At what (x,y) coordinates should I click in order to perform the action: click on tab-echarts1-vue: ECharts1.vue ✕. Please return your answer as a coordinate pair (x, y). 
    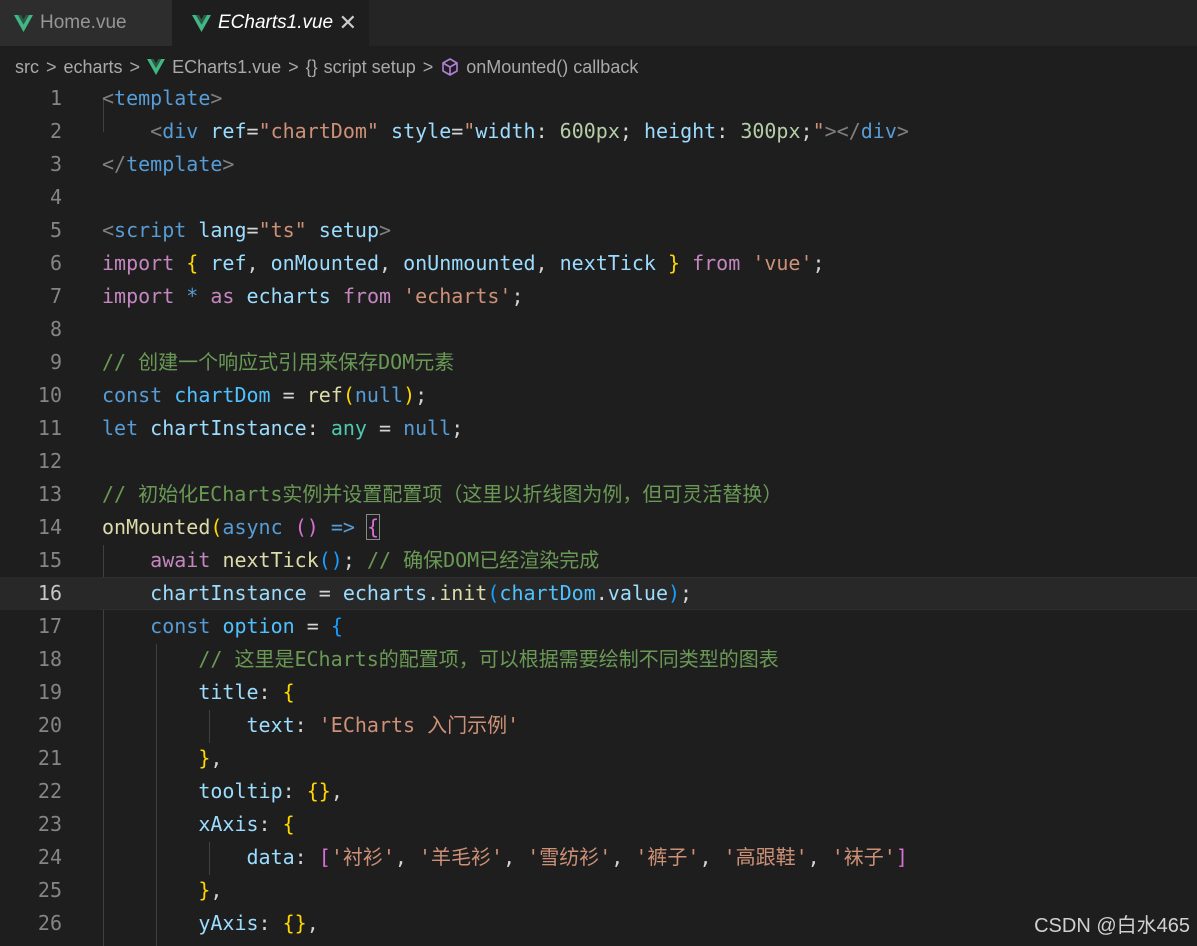
    Looking at the image, I should click on (270, 23).